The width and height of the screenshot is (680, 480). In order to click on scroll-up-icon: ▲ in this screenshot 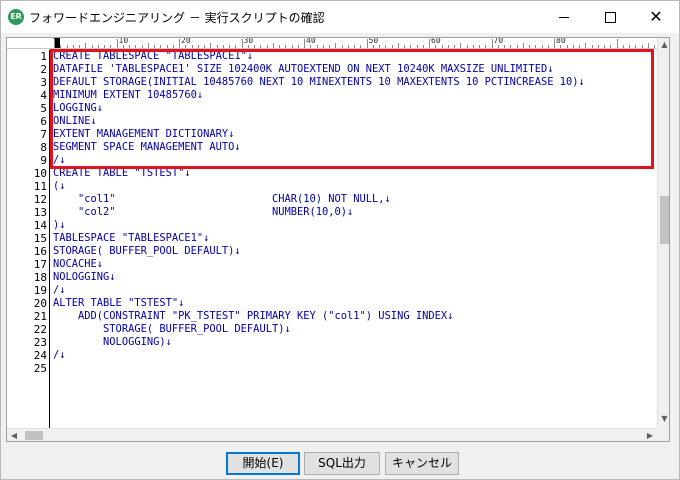, I will do `click(663, 45)`.